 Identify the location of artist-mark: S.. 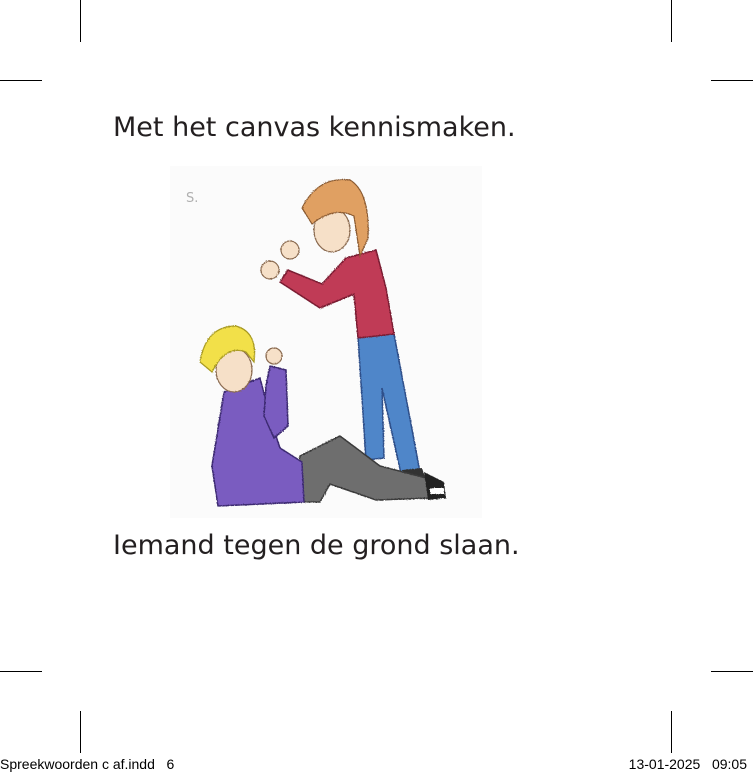
(192, 198).